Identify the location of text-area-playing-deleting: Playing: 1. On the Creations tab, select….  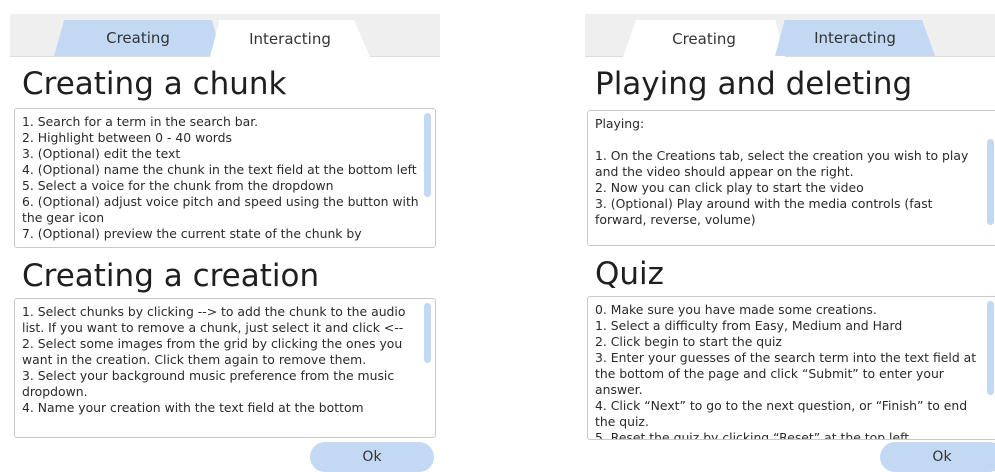
(791, 178).